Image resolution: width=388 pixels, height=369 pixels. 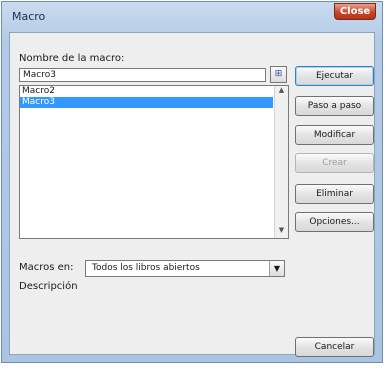 What do you see at coordinates (72, 58) in the screenshot?
I see `macro-name-label: Nombre de la macro:` at bounding box center [72, 58].